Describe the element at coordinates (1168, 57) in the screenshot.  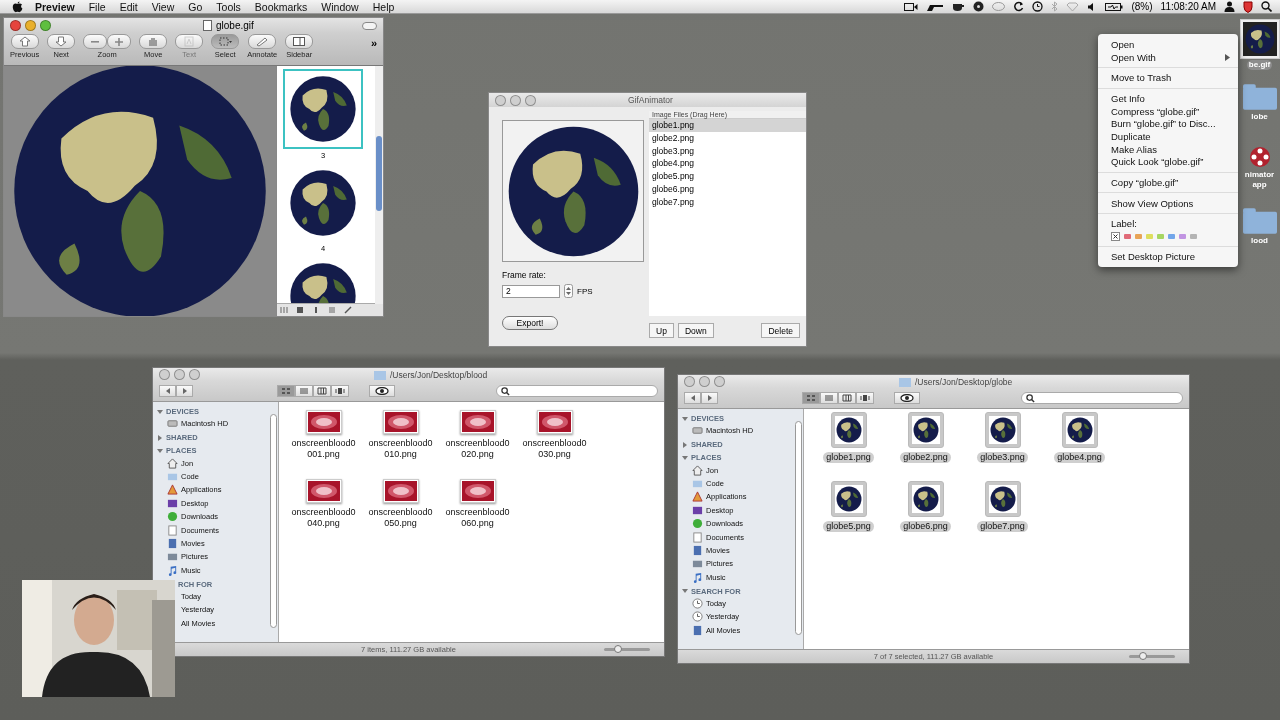
I see `menu-item: Open With` at that location.